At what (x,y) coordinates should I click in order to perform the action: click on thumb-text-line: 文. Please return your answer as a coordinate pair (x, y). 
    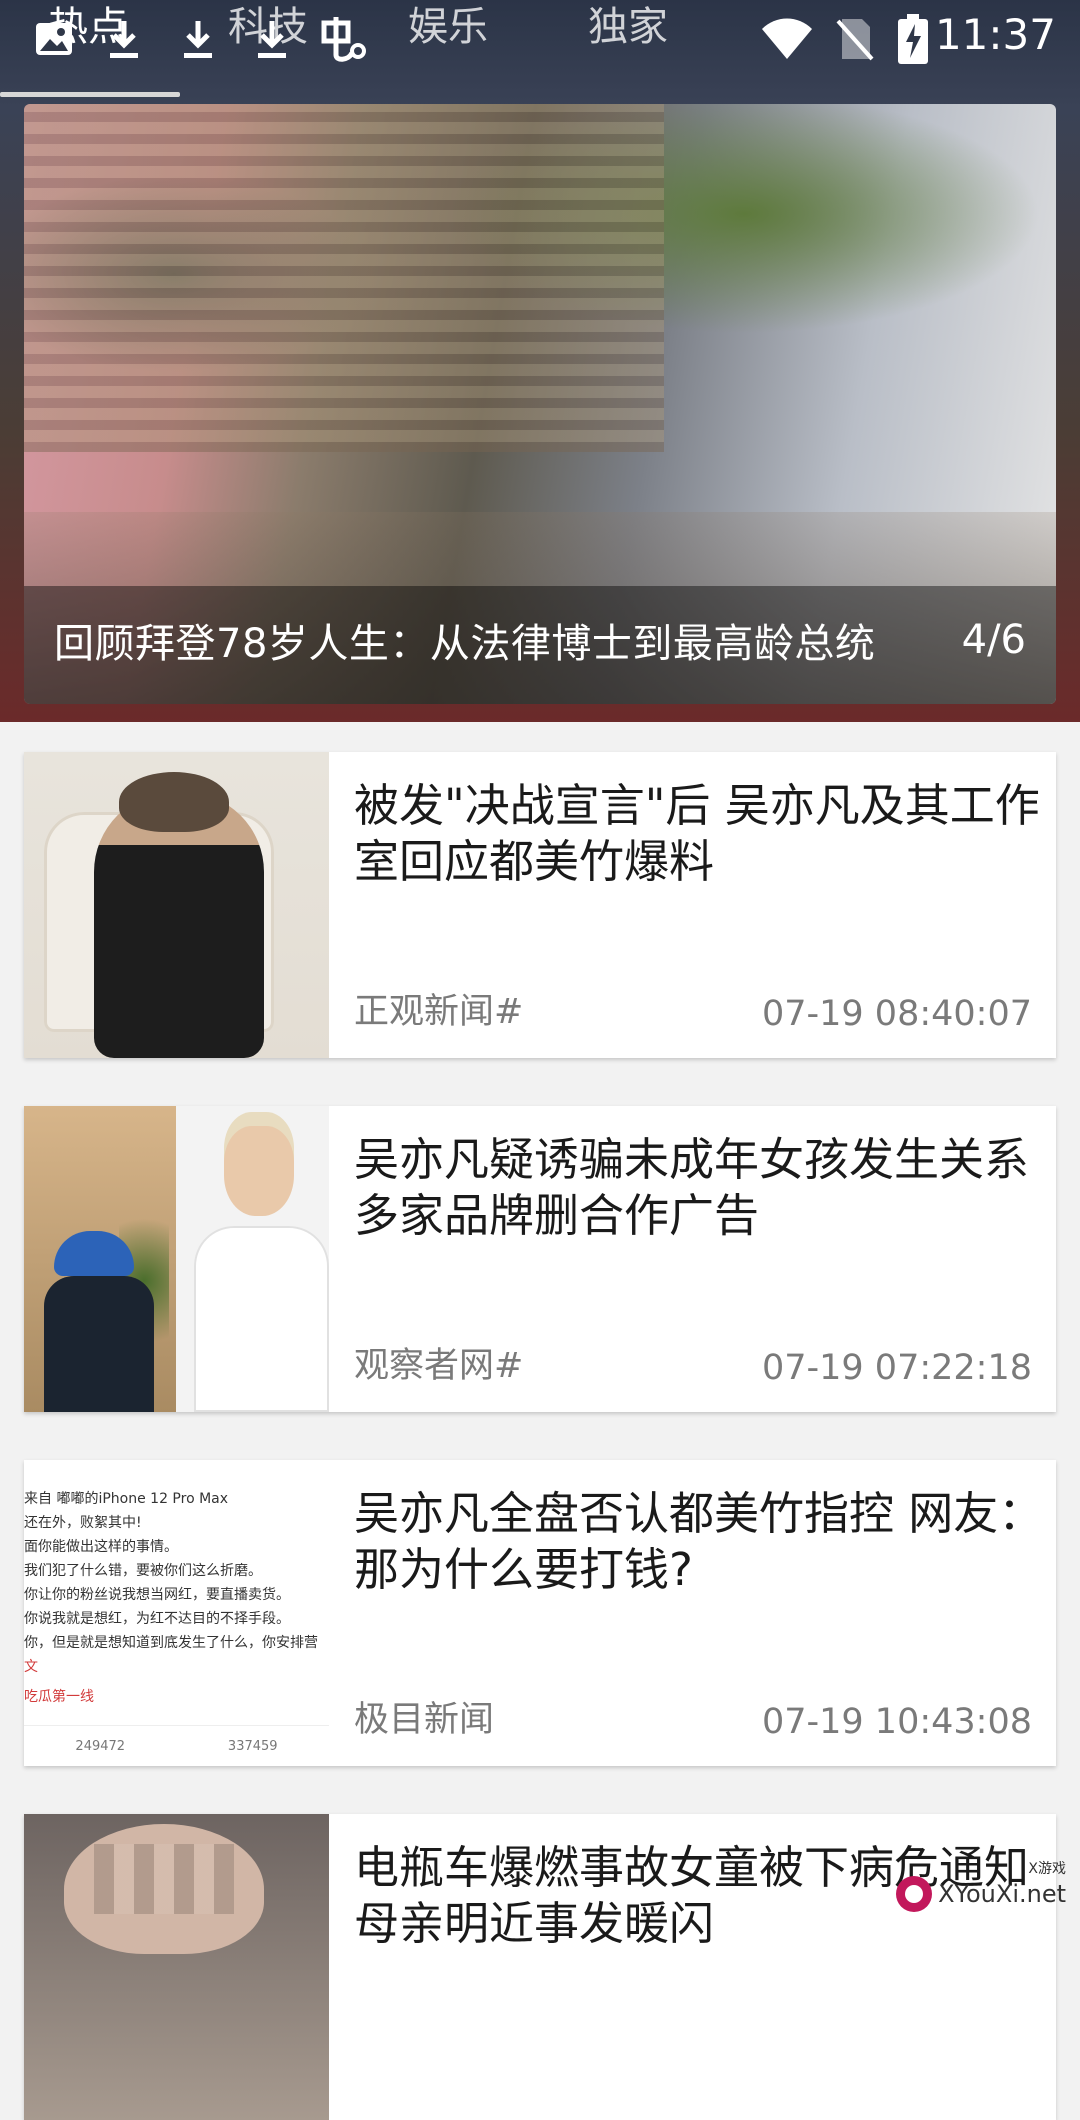
    Looking at the image, I should click on (31, 1667).